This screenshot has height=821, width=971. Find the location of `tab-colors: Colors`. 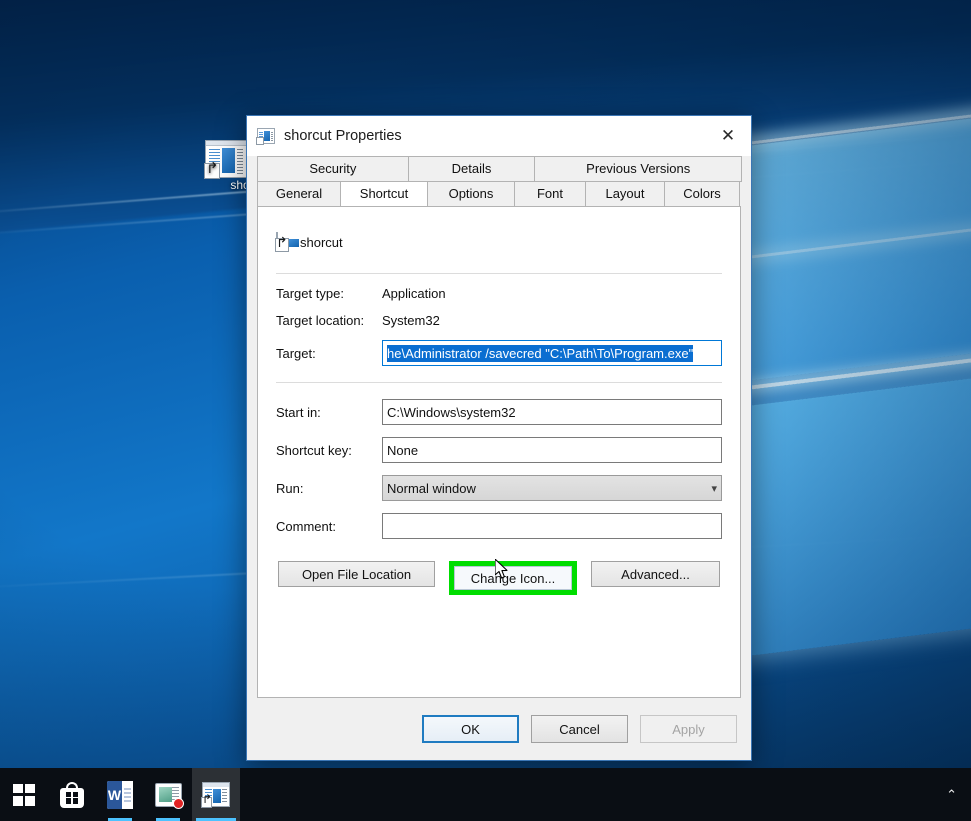

tab-colors: Colors is located at coordinates (702, 193).